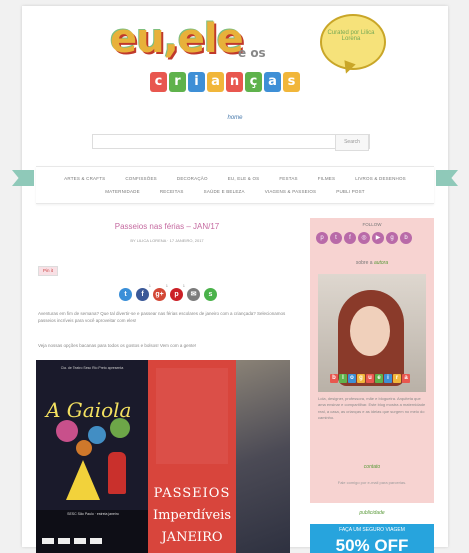 The height and width of the screenshot is (553, 469). Describe the element at coordinates (192, 493) in the screenshot. I see `promo-line-1: PASSEIOS` at that location.